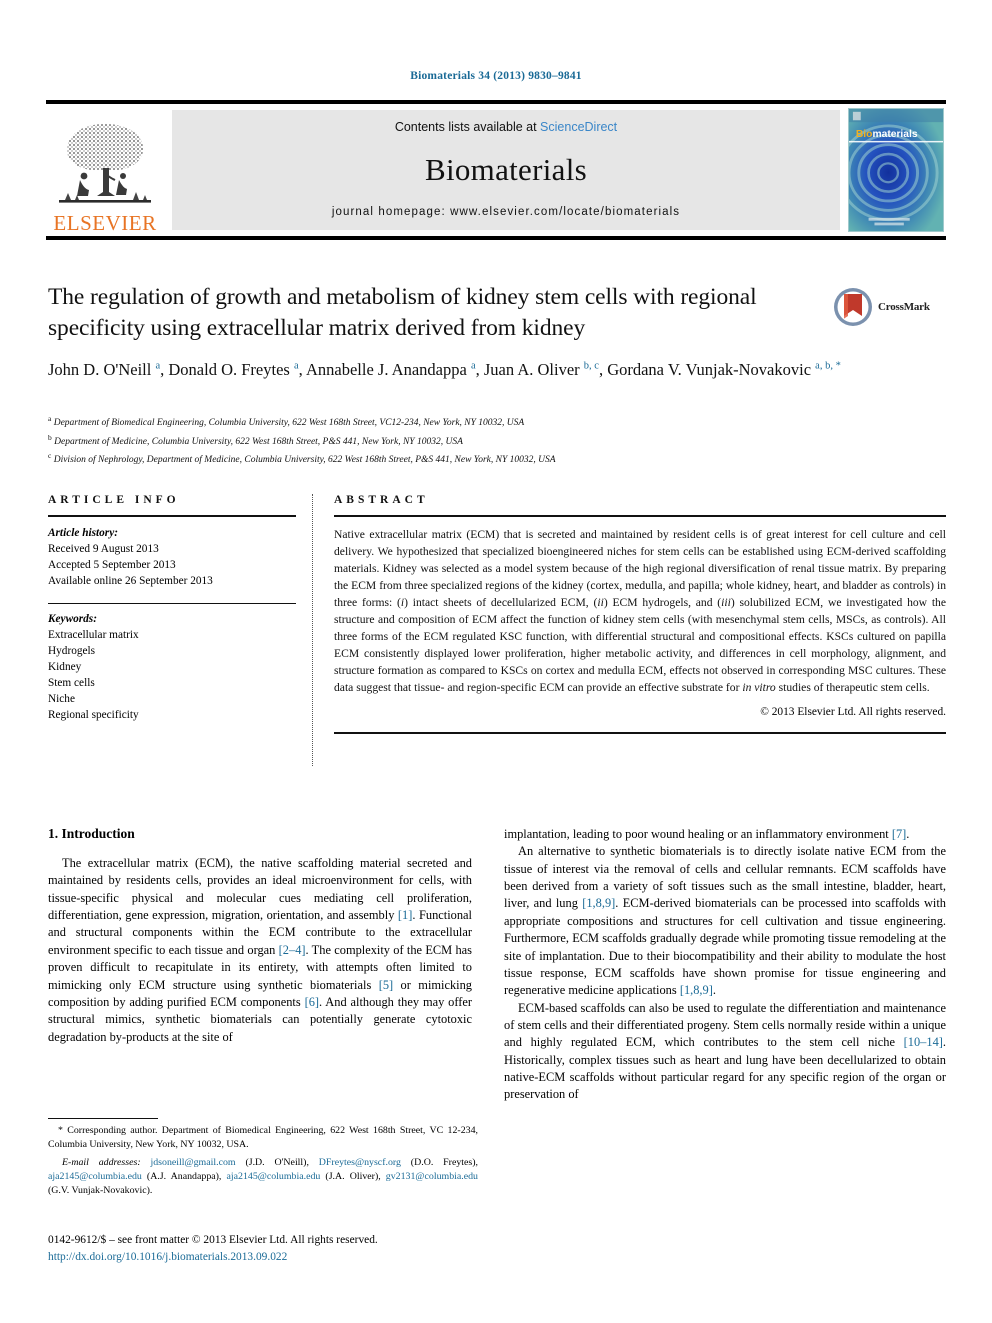 The image size is (992, 1323). What do you see at coordinates (640, 733) in the screenshot?
I see `abstract-bottom-rule` at bounding box center [640, 733].